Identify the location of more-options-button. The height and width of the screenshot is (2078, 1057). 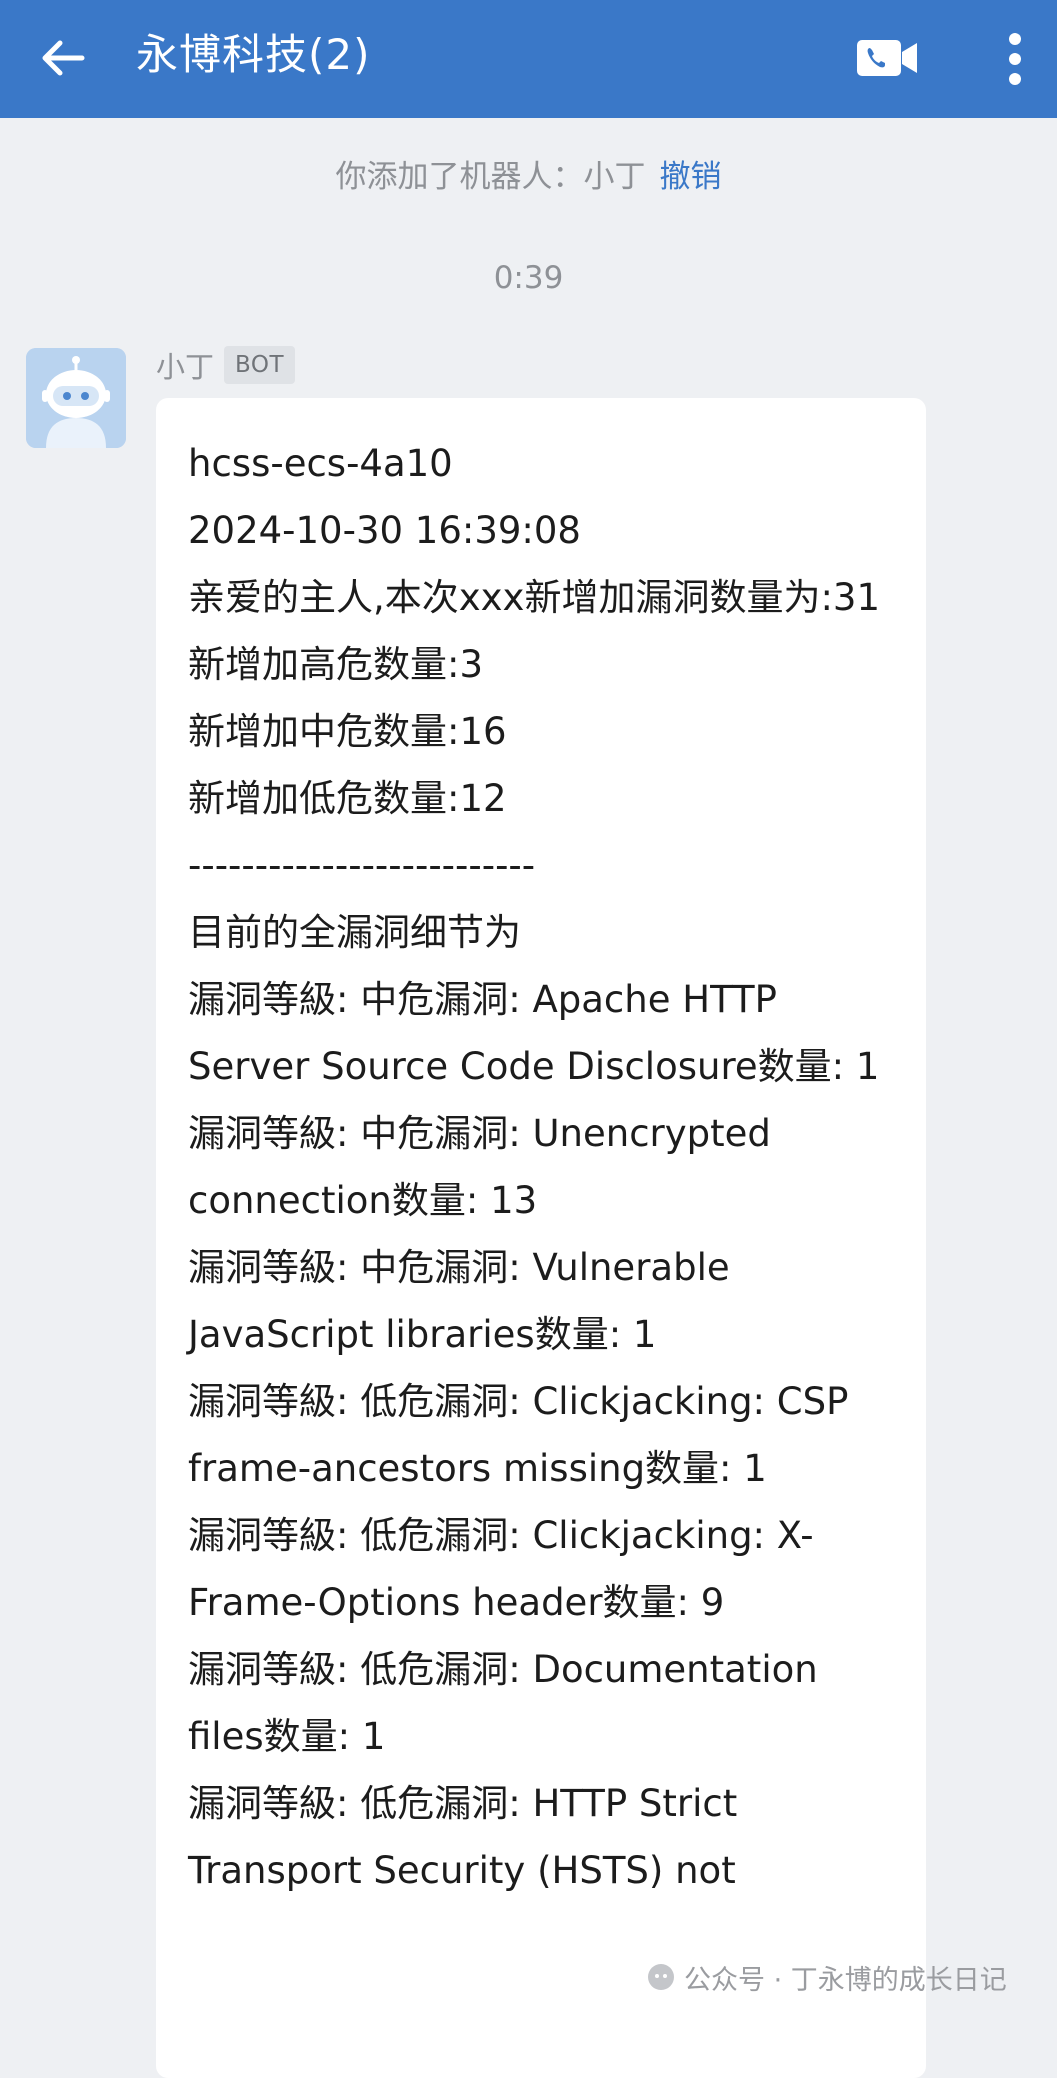
(1015, 59).